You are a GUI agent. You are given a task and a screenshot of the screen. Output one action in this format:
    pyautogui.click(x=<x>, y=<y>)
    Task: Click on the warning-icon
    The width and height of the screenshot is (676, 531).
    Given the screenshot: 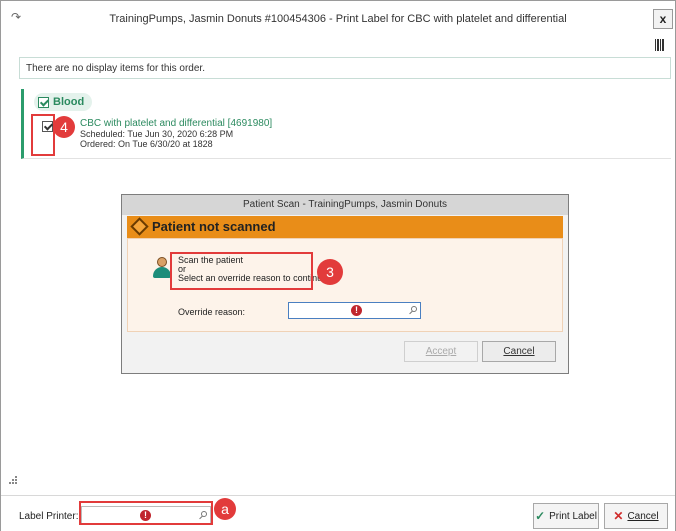 What is the action you would take?
    pyautogui.click(x=139, y=226)
    